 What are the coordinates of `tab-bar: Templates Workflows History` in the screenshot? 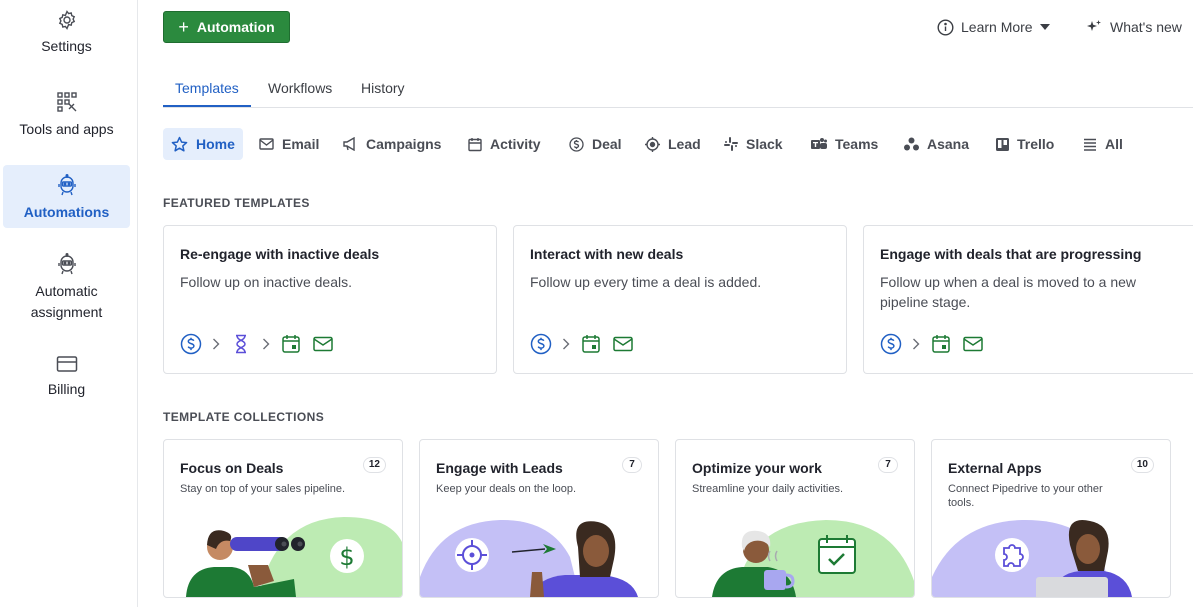 It's located at (678, 90).